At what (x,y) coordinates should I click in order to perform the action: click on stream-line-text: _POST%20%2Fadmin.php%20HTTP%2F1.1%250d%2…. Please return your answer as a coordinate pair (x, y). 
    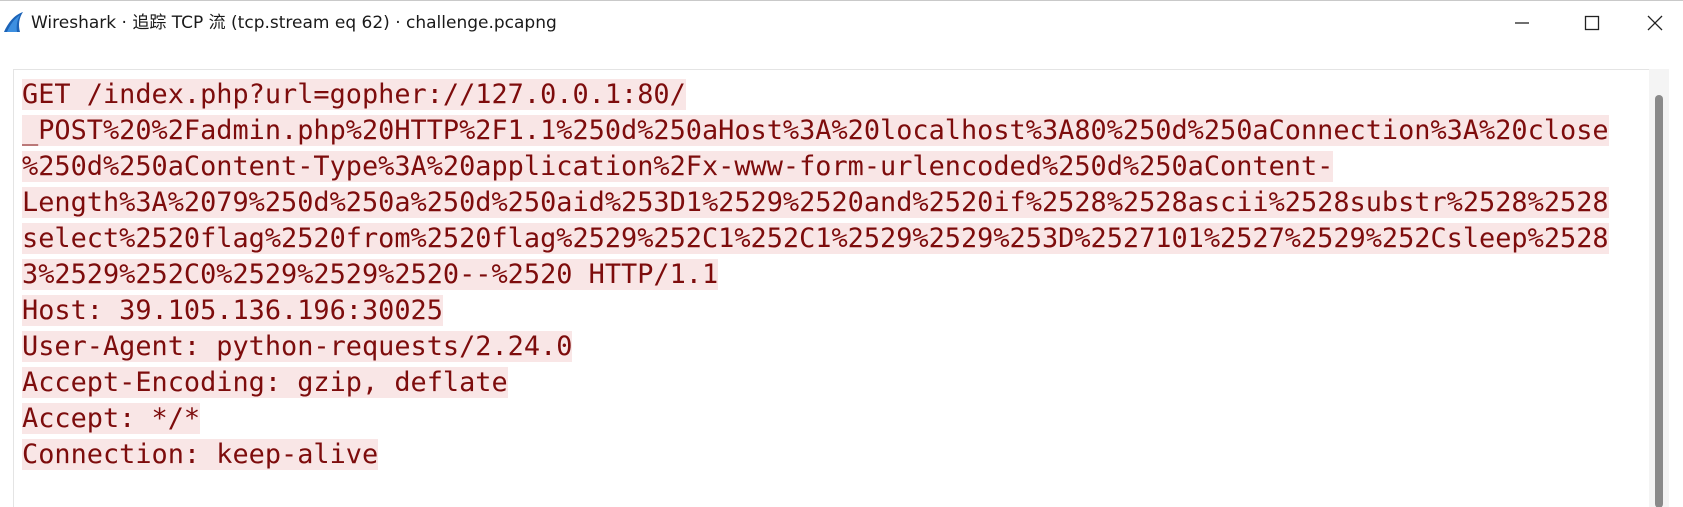
    Looking at the image, I should click on (815, 130).